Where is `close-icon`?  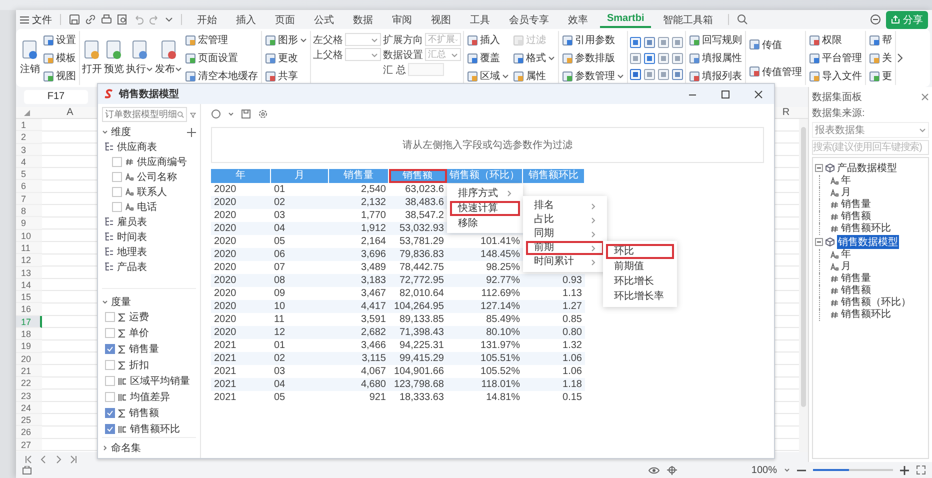 close-icon is located at coordinates (925, 97).